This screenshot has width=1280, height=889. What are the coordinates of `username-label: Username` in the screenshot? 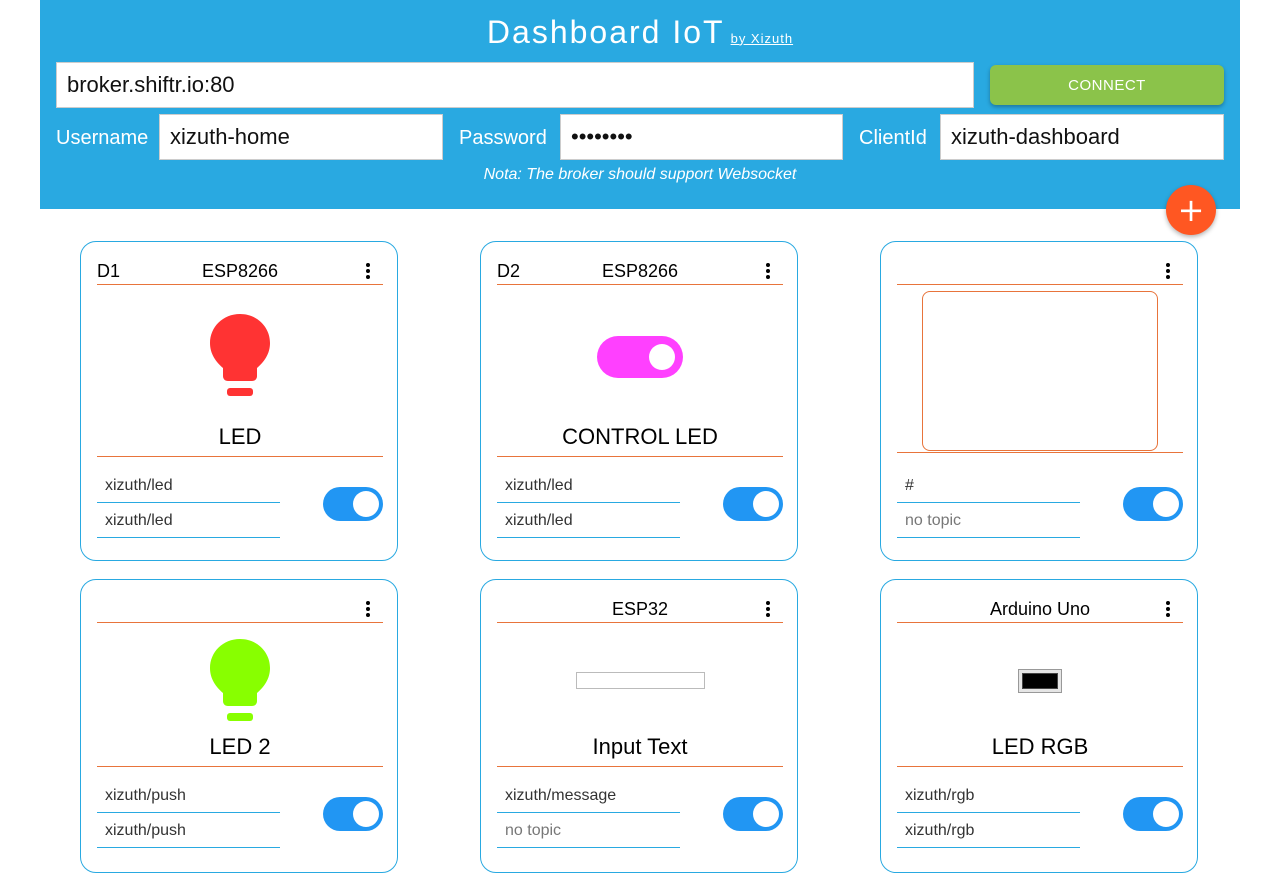 It's located at (102, 138).